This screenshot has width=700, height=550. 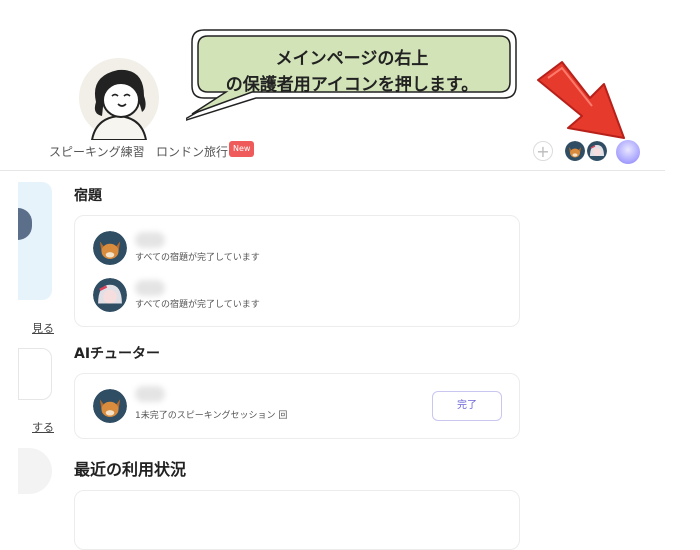 What do you see at coordinates (130, 469) in the screenshot?
I see `recent-usage-title: 最近の利用状況` at bounding box center [130, 469].